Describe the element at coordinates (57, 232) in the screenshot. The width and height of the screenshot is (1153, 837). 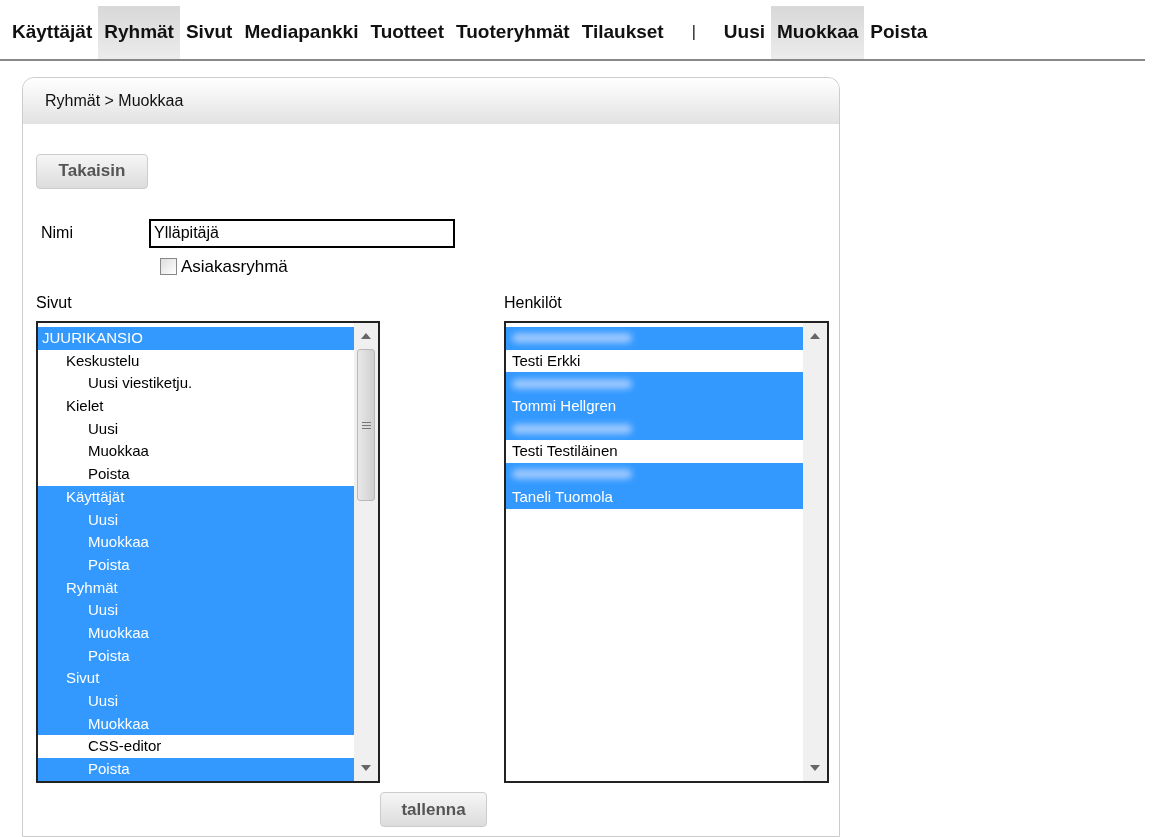
I see `field-label: Nimi` at that location.